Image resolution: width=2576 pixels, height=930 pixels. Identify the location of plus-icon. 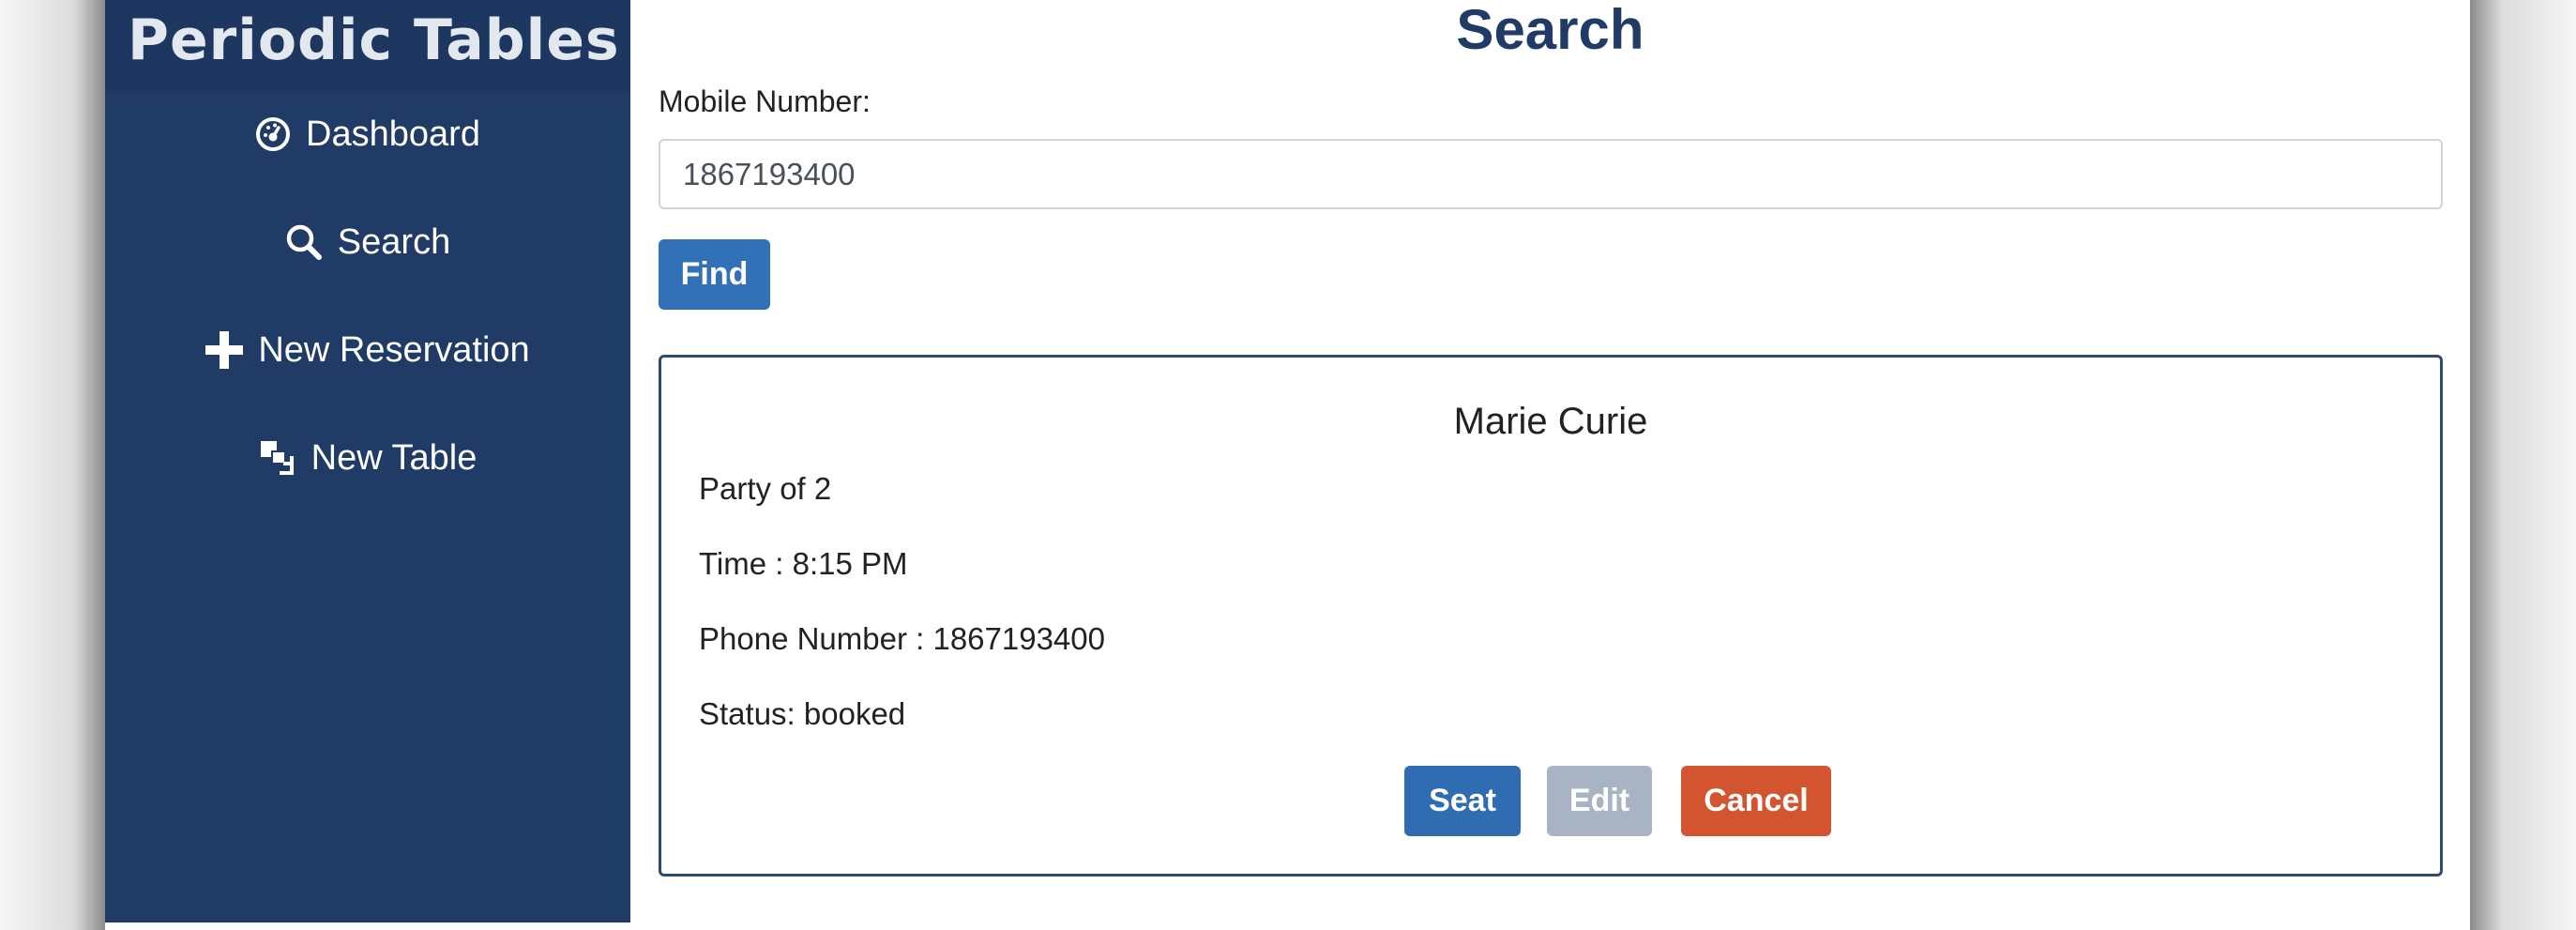
(224, 350).